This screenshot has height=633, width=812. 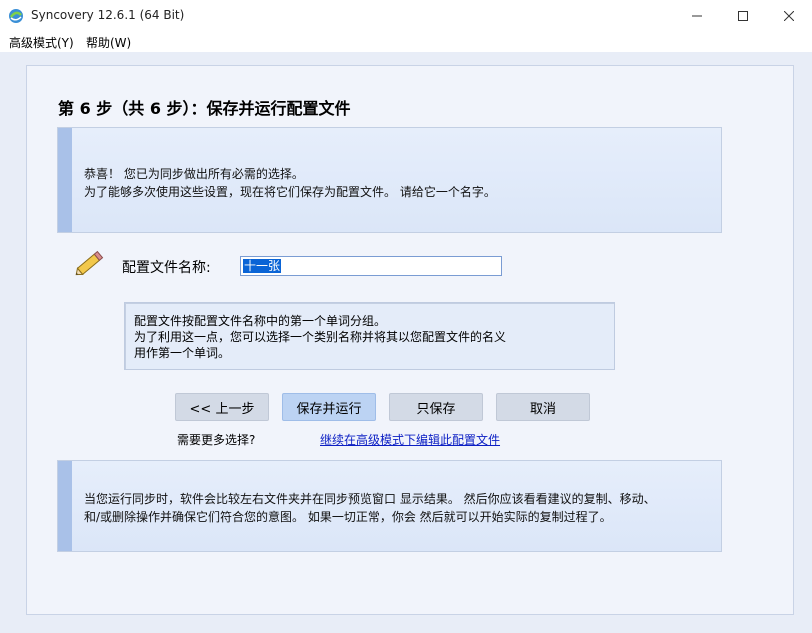 I want to click on title-bar: Syncovery 12.6.1 (64 Bit), so click(x=406, y=16).